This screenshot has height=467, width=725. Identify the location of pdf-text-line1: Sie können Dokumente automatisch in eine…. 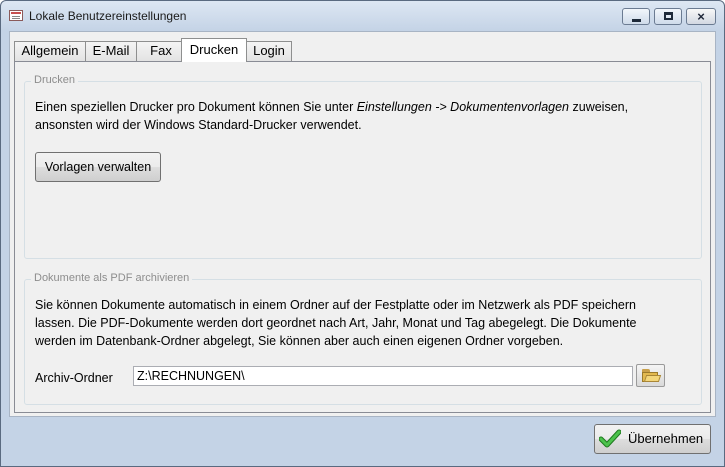
(335, 305).